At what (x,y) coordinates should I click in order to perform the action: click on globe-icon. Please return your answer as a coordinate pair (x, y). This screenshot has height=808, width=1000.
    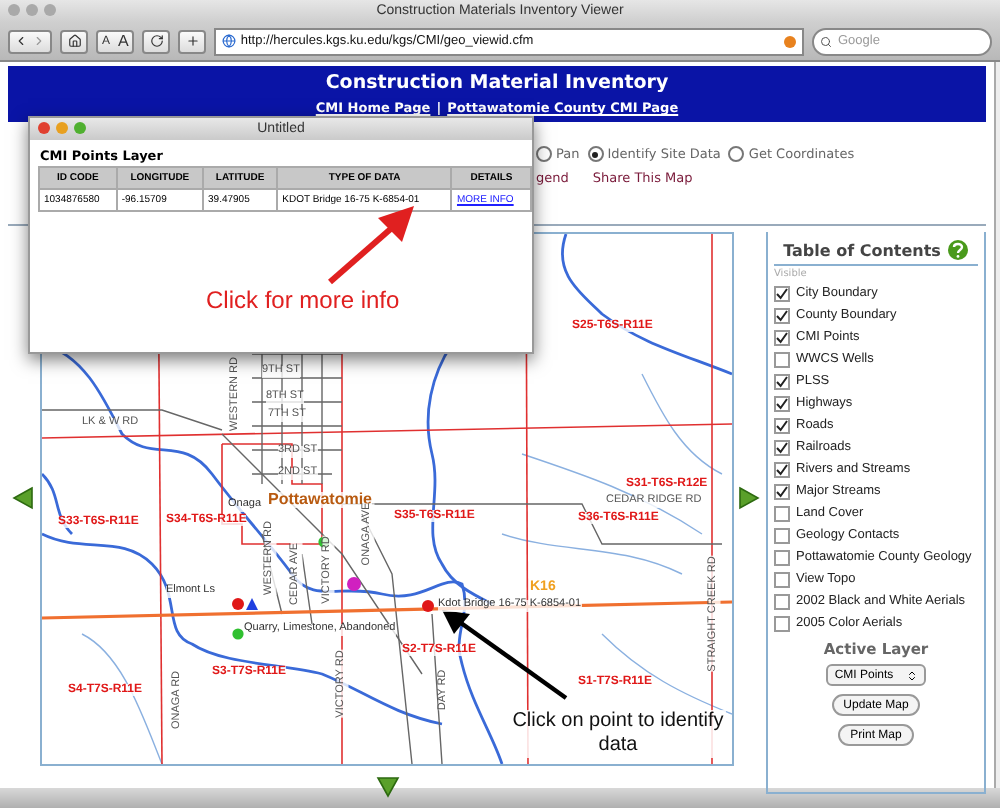
    Looking at the image, I should click on (229, 41).